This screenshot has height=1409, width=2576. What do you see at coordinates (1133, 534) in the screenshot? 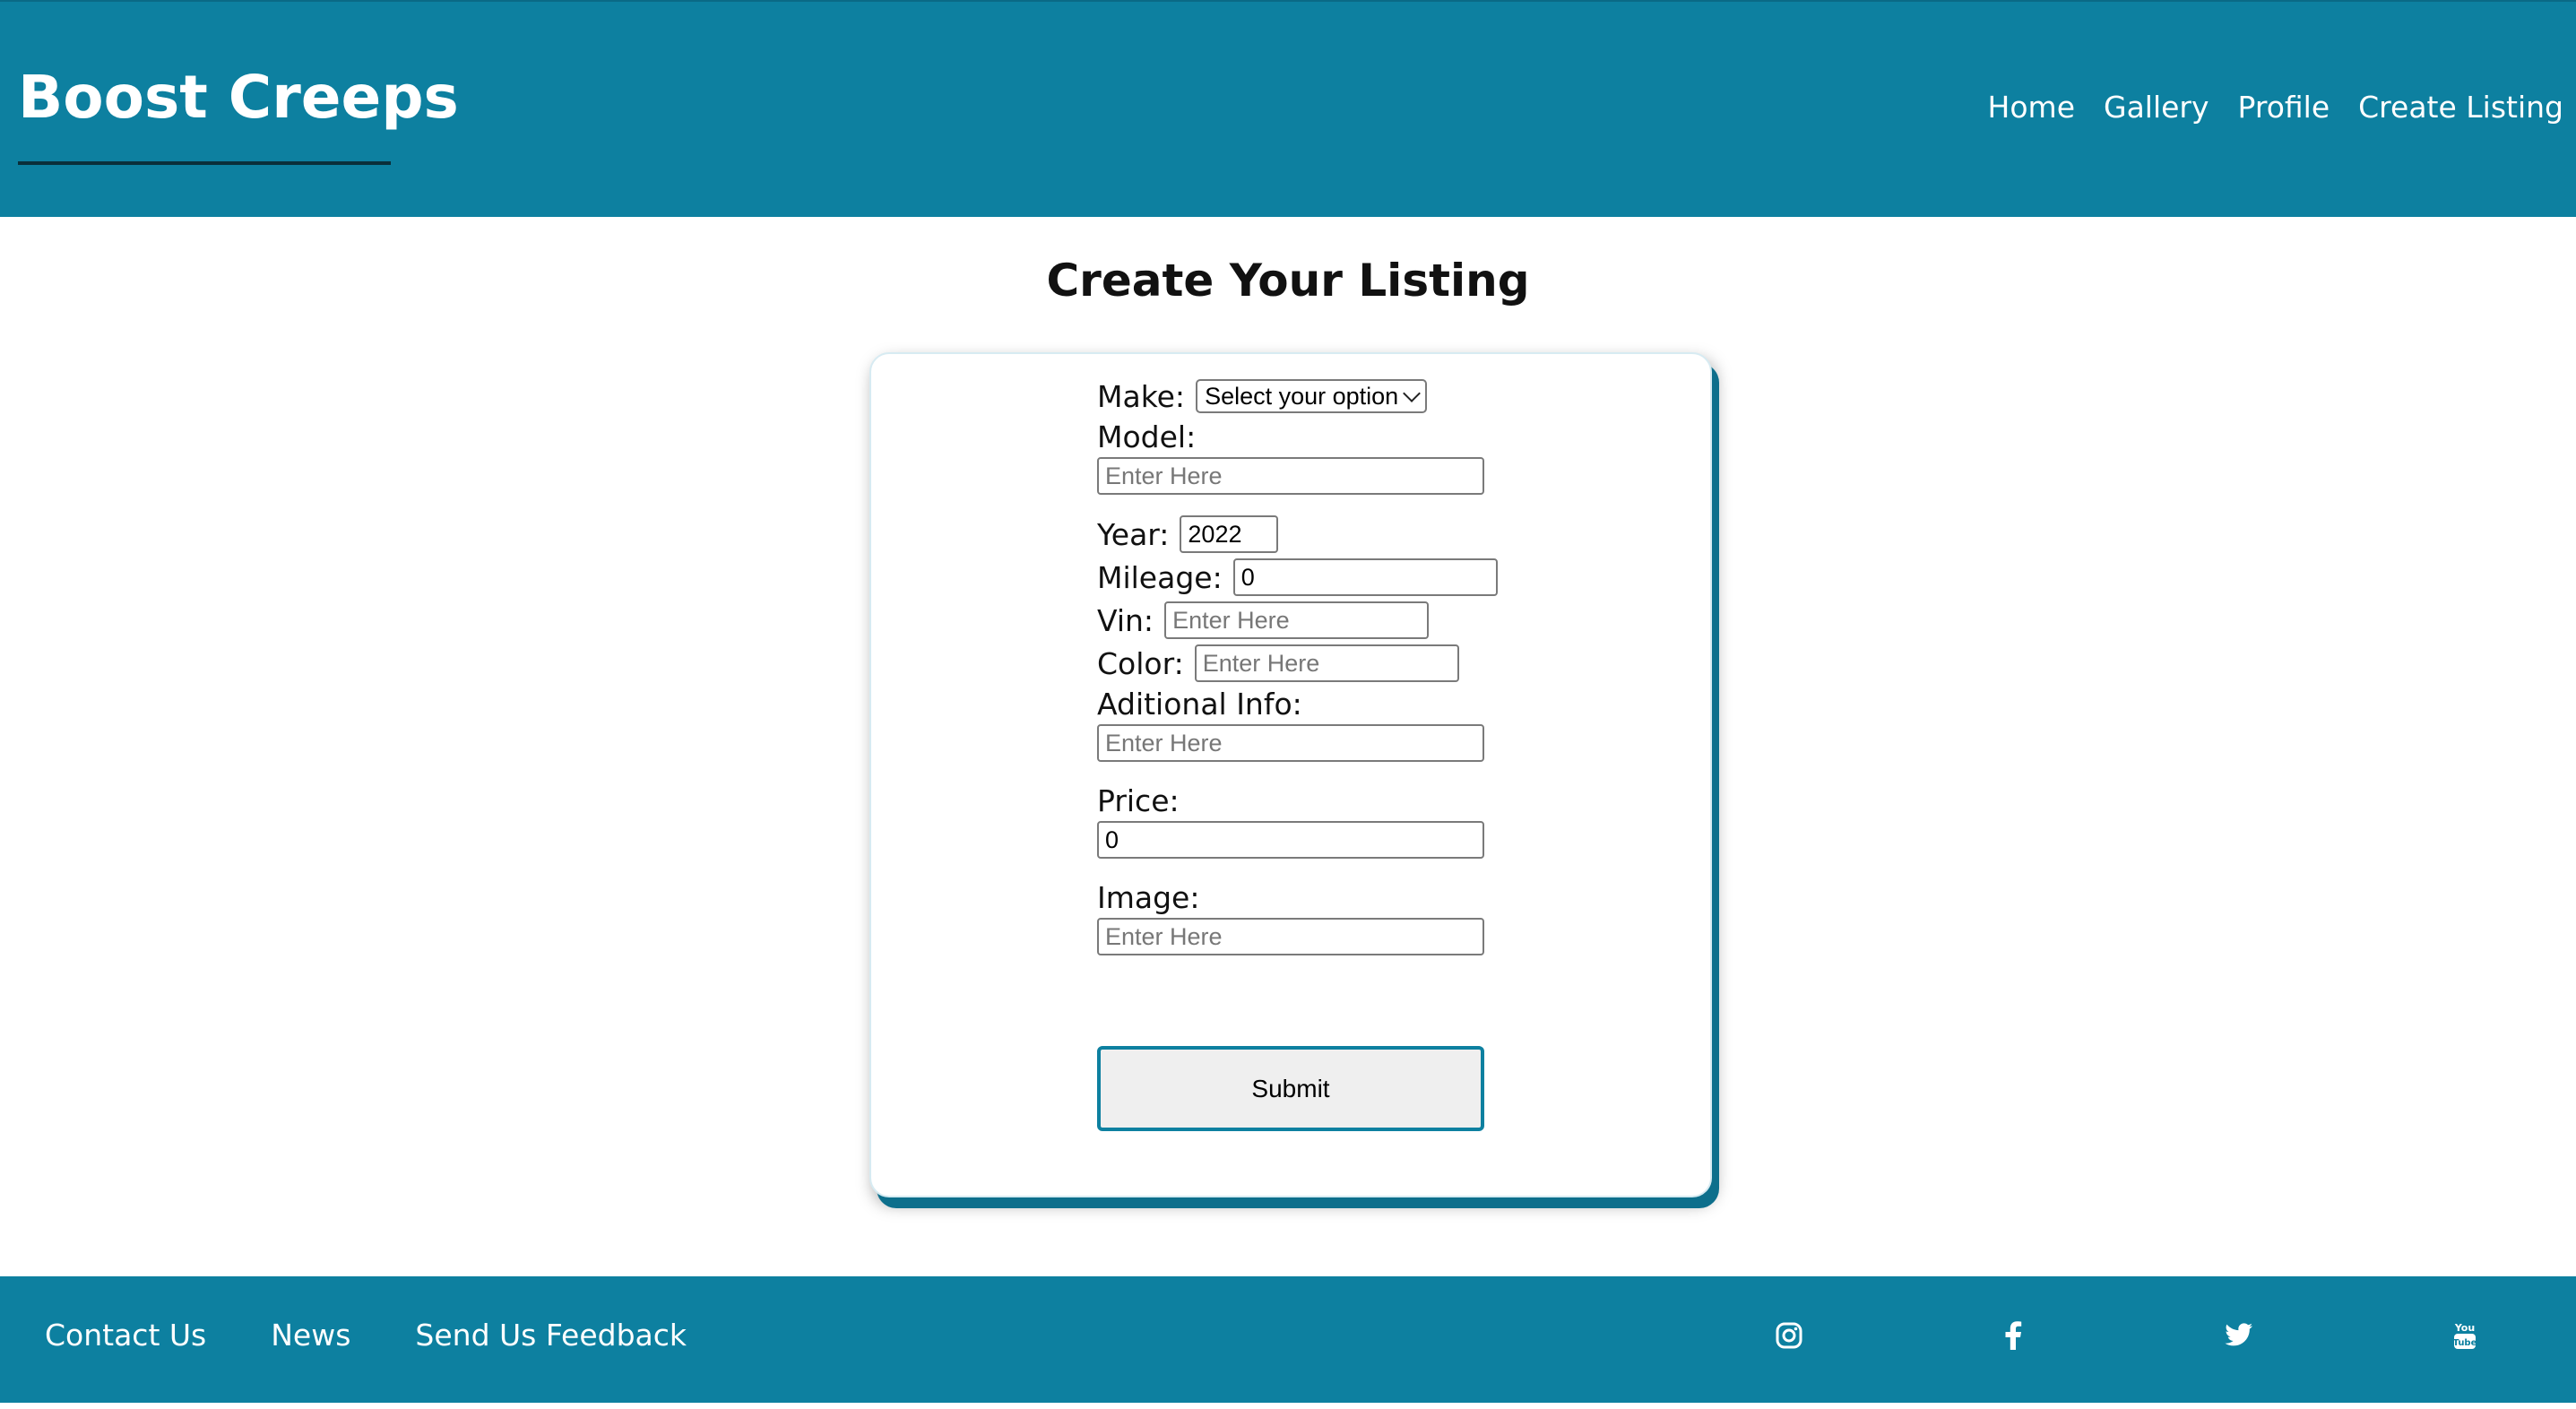
I see `year-label: Year:` at bounding box center [1133, 534].